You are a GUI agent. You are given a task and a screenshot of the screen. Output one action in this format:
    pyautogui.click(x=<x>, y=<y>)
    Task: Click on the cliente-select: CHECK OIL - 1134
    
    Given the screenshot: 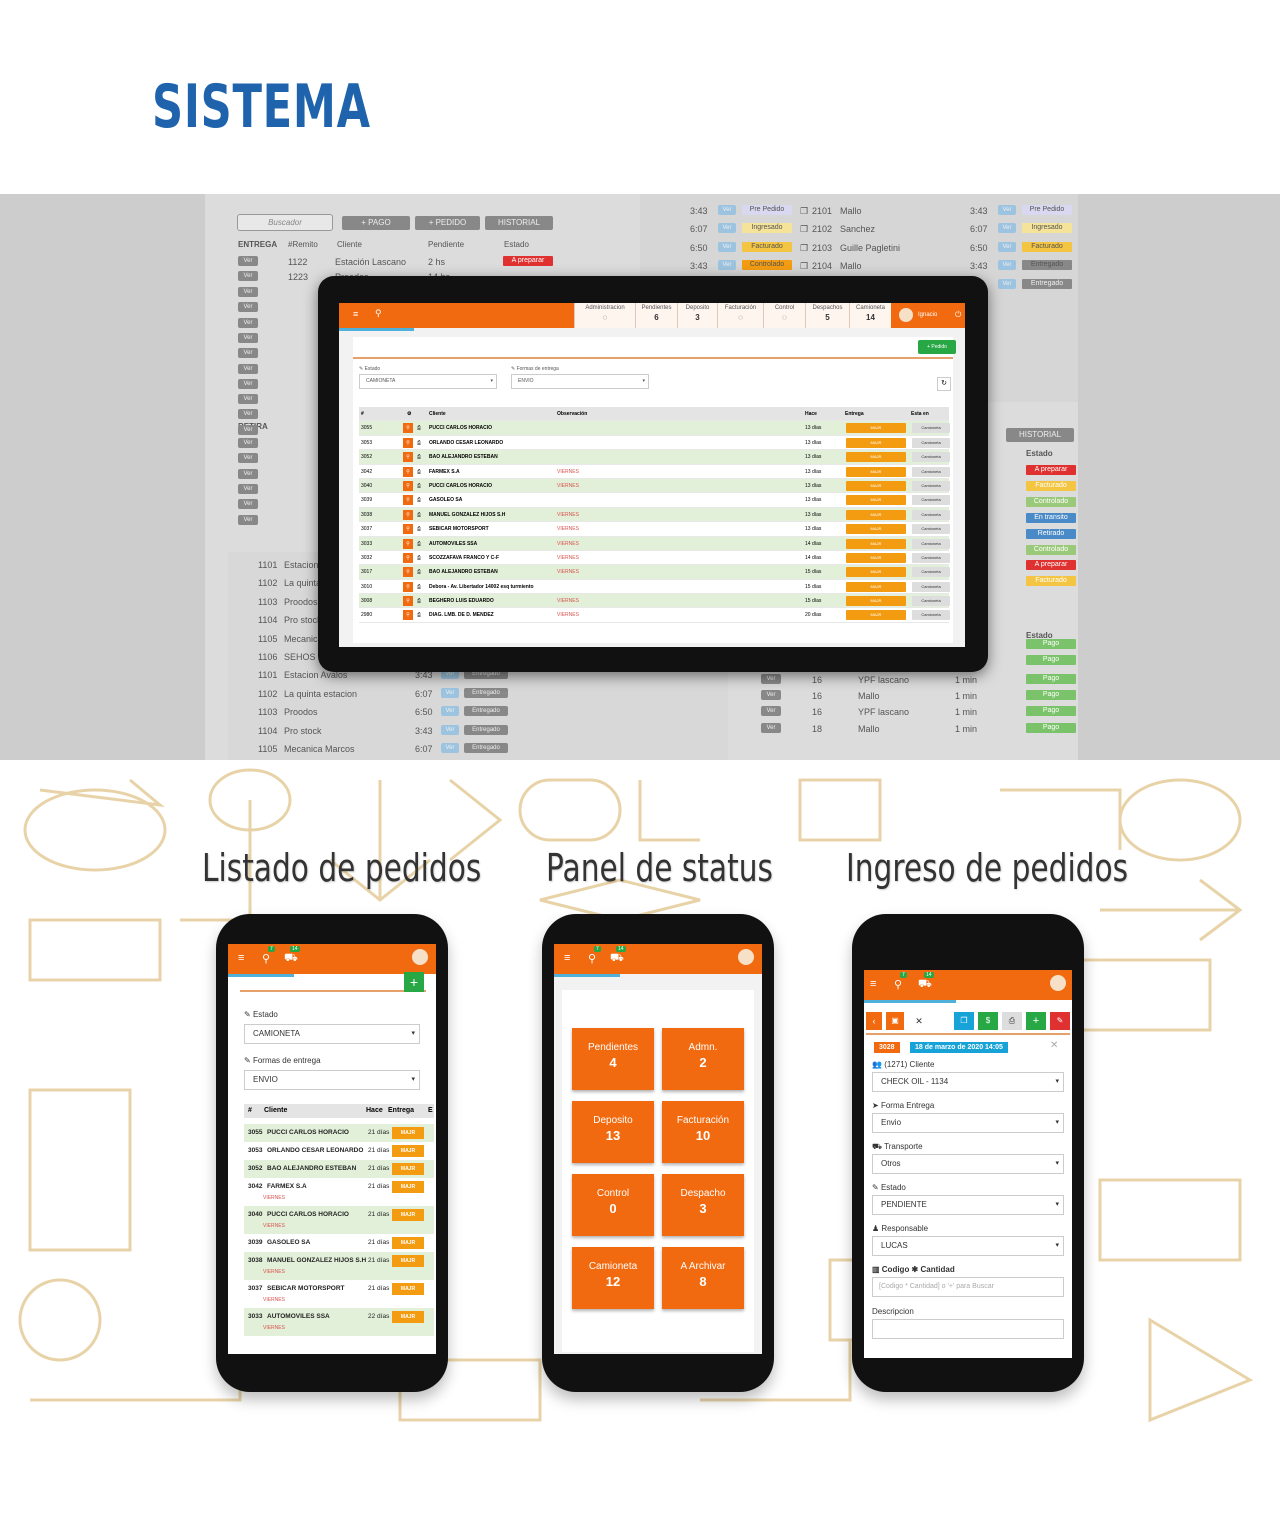 What is the action you would take?
    pyautogui.click(x=968, y=1082)
    